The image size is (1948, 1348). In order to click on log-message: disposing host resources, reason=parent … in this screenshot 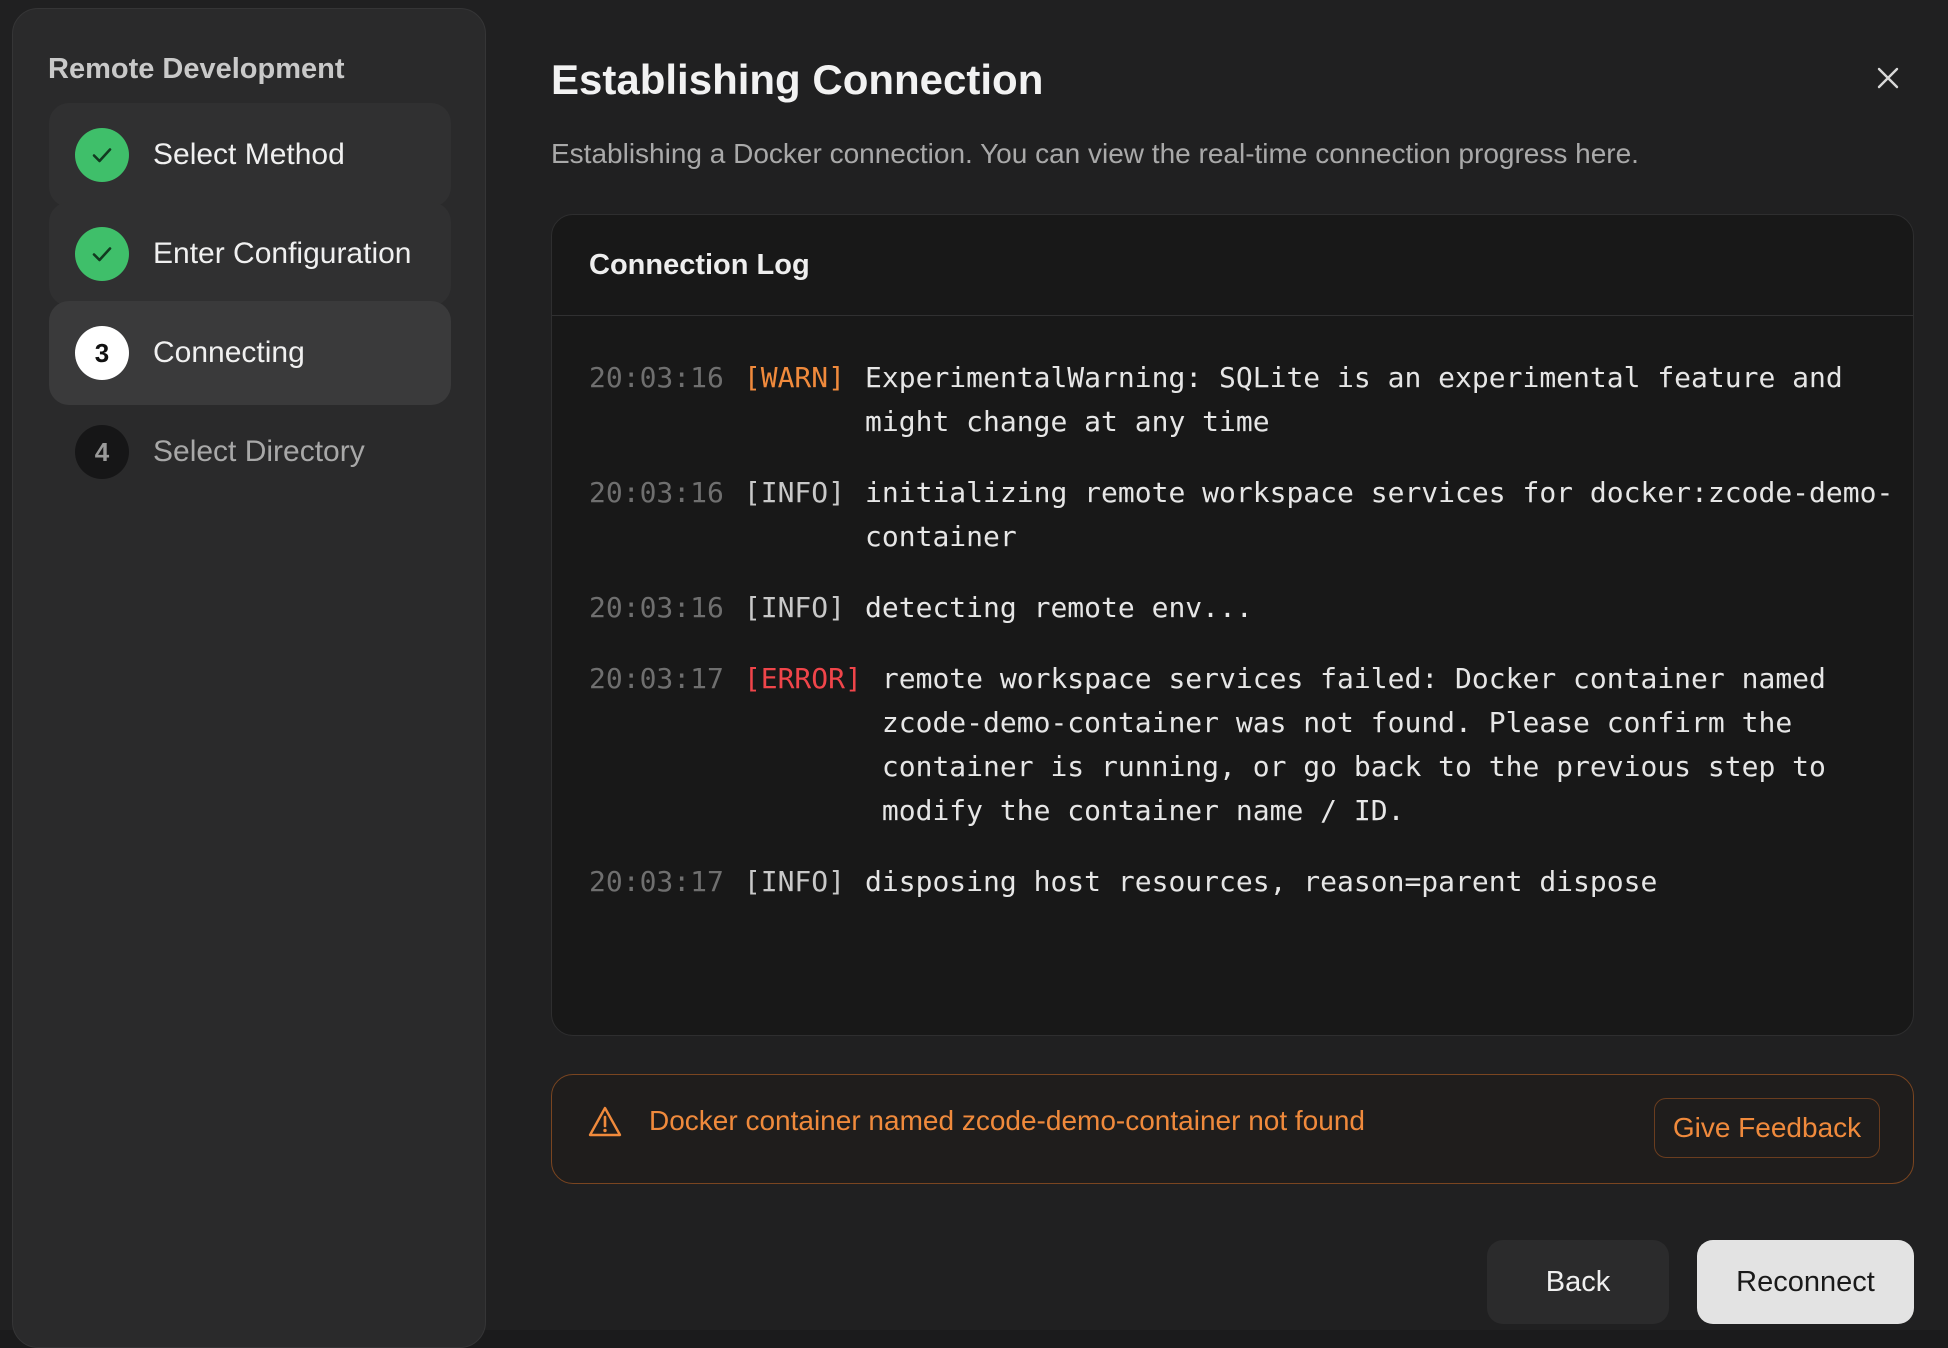, I will do `click(1261, 881)`.